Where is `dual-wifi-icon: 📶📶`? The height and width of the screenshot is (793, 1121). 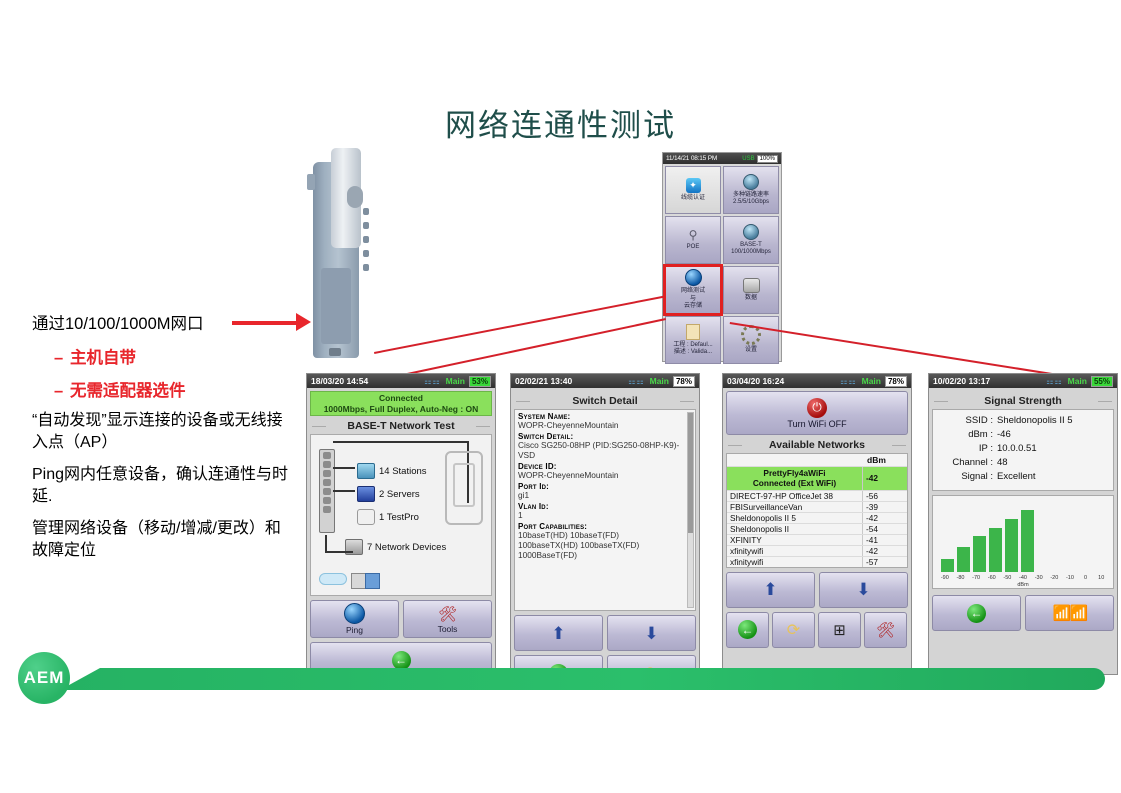
dual-wifi-icon: 📶📶 is located at coordinates (1070, 613).